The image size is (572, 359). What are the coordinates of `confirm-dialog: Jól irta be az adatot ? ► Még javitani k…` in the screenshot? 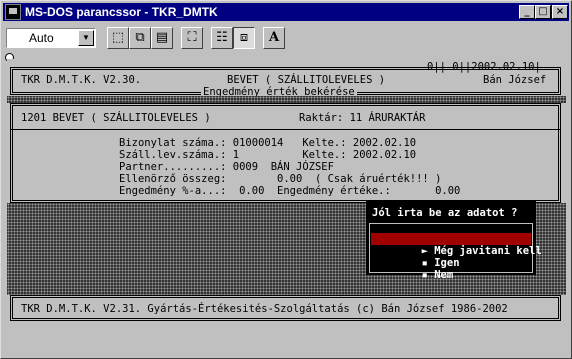 It's located at (454, 241).